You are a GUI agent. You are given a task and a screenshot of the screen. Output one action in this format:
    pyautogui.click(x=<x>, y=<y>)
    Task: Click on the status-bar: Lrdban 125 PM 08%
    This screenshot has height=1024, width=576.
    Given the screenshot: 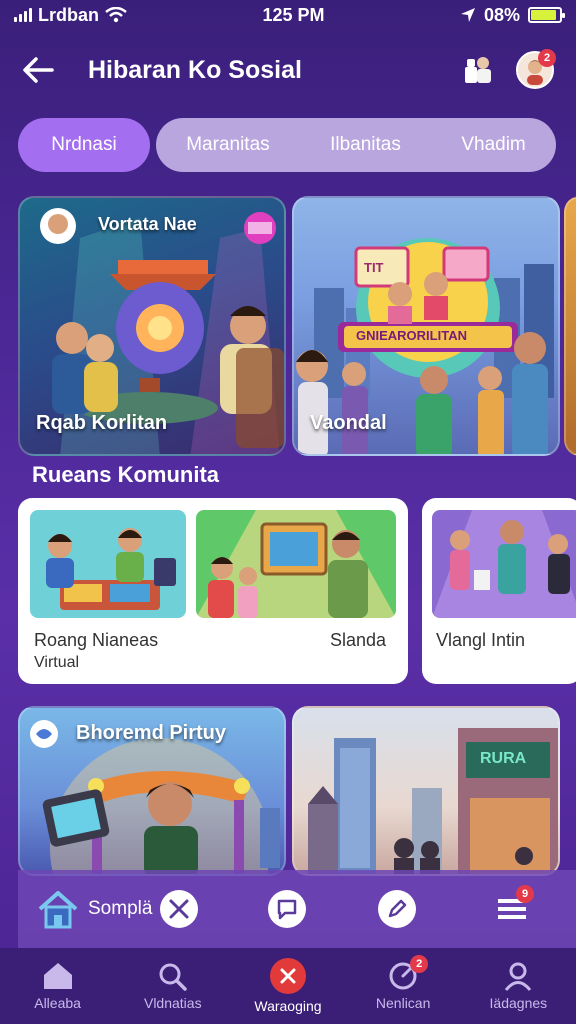 What is the action you would take?
    pyautogui.click(x=288, y=15)
    